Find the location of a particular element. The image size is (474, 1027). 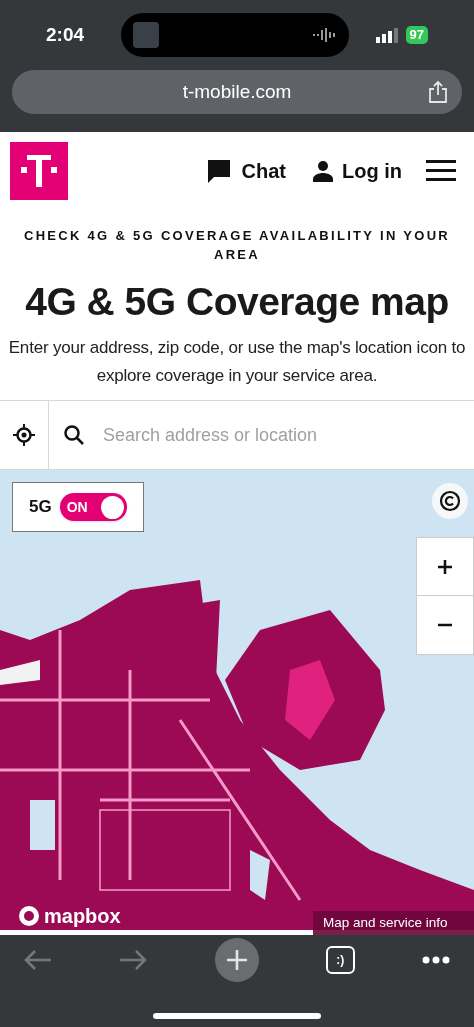

menu-icon is located at coordinates (441, 171).